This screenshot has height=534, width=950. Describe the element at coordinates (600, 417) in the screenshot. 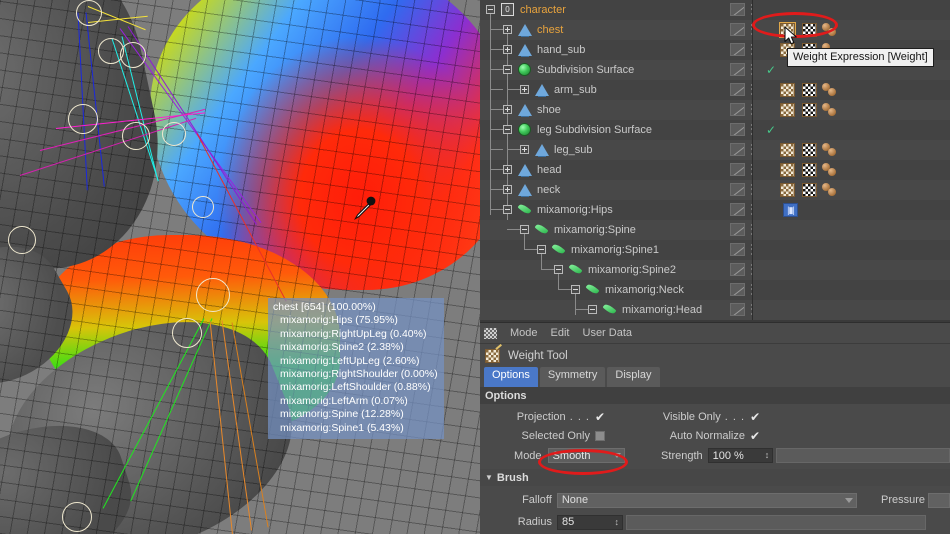

I see `projection-checkbox: ✔` at that location.